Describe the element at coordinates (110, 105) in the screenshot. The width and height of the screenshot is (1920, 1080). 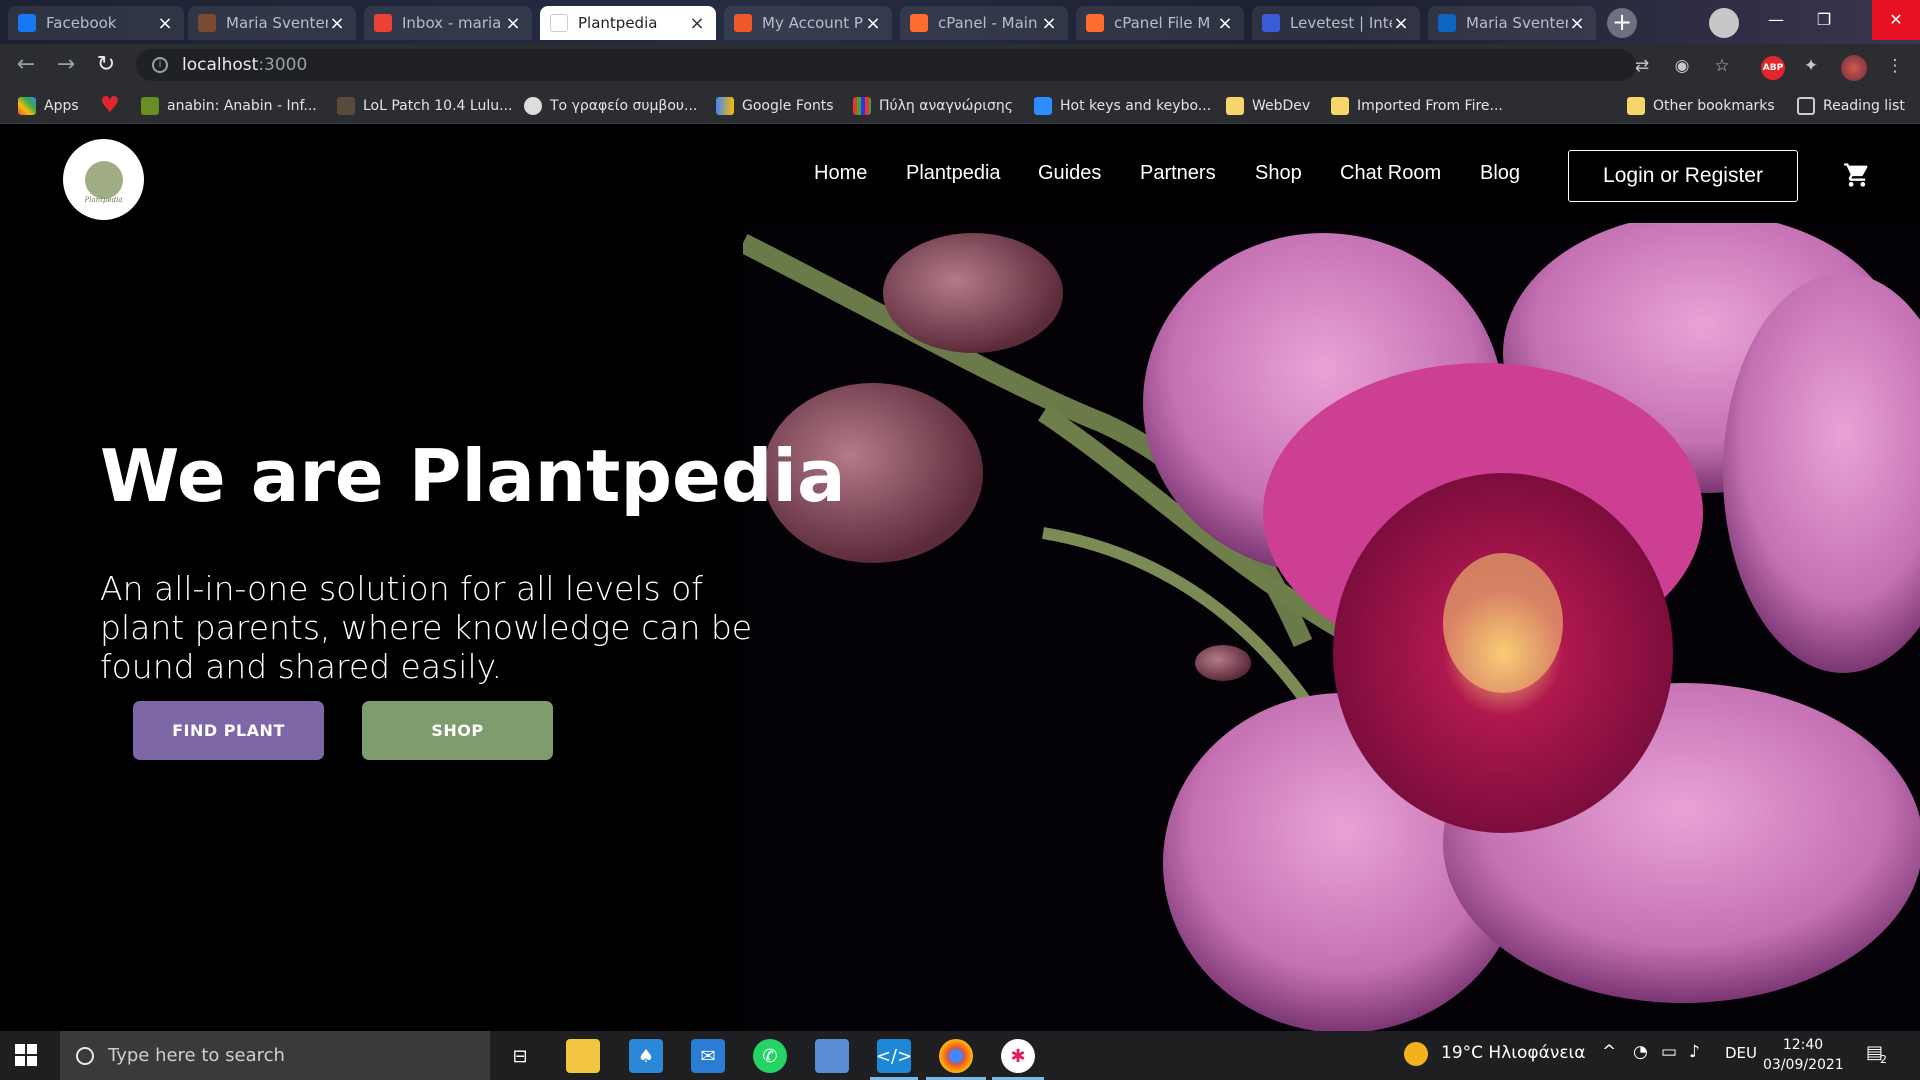
I see `heart-icon: ♥` at that location.